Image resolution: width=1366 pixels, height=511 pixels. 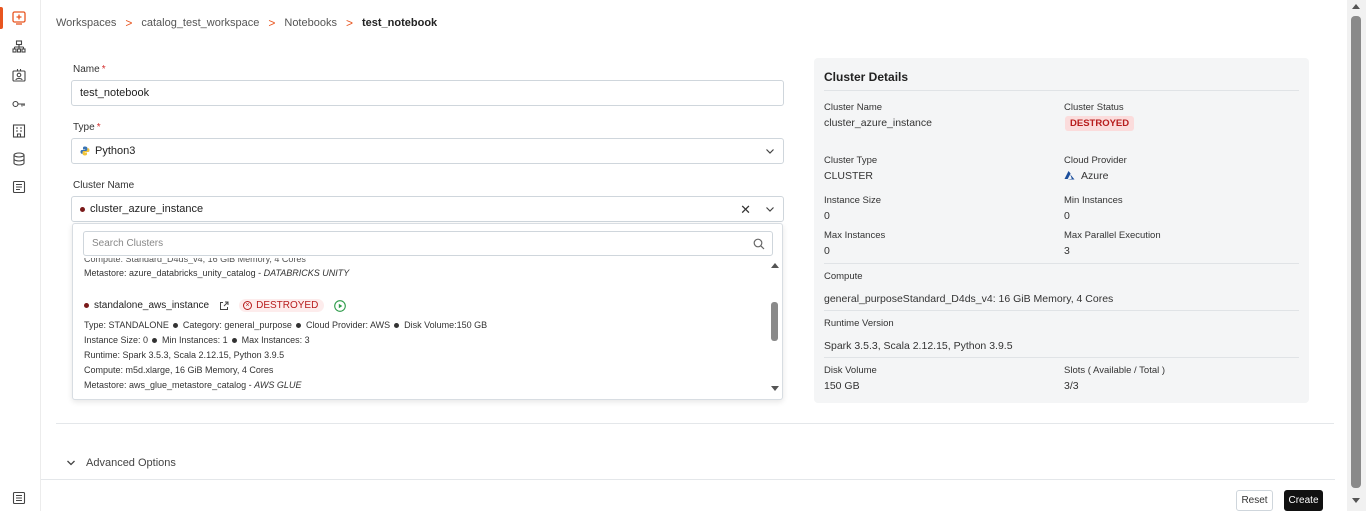 I want to click on database-icon, so click(x=19, y=159).